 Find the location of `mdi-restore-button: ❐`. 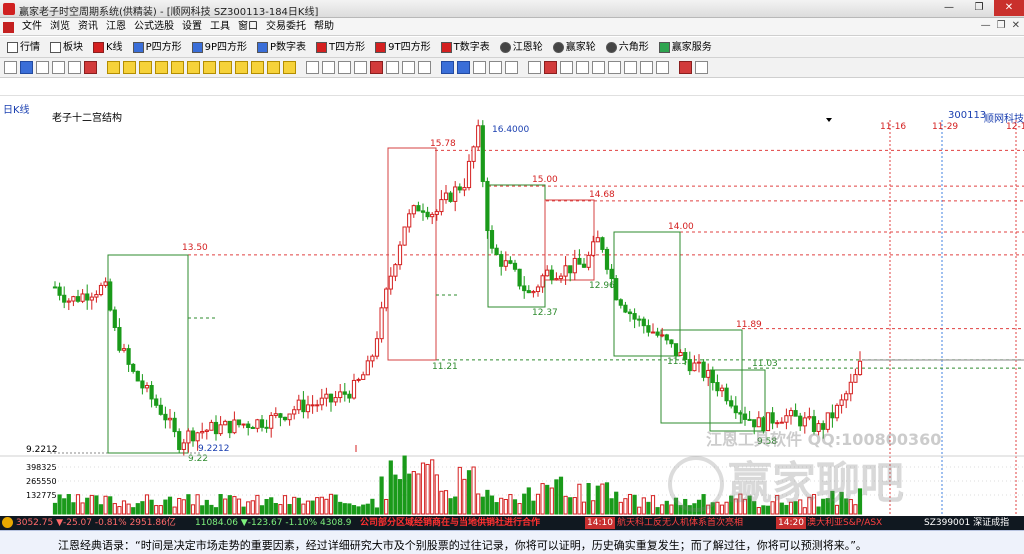

mdi-restore-button: ❐ is located at coordinates (1001, 25).